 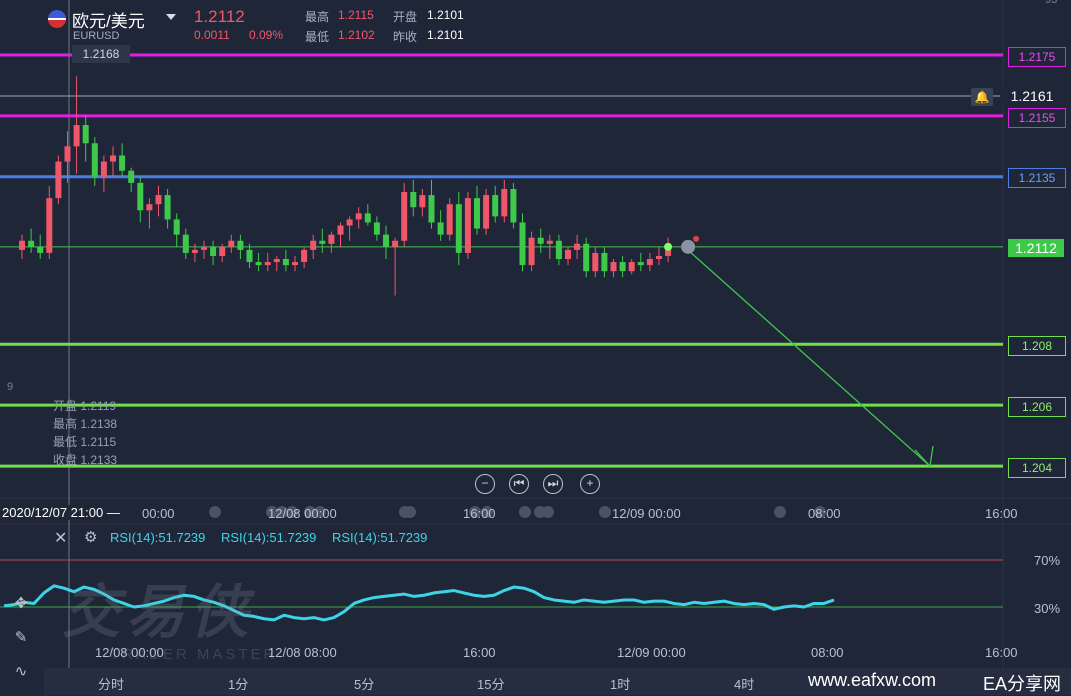 I want to click on pencil-icon: ✎, so click(x=21, y=639).